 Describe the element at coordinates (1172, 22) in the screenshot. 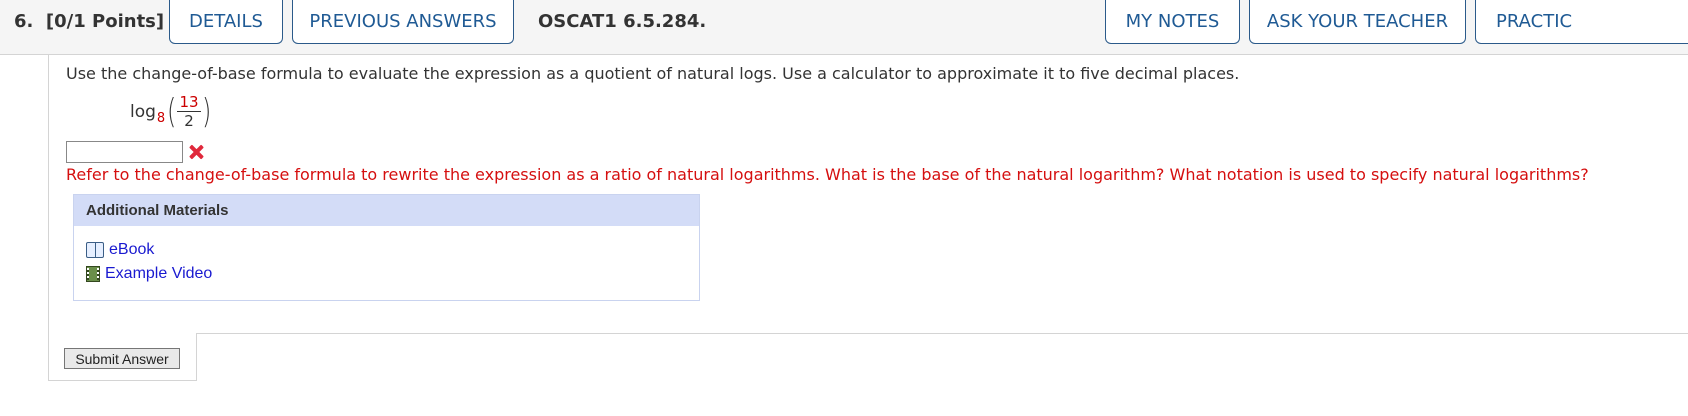

I see `my-notes-button: MY NOTES` at that location.